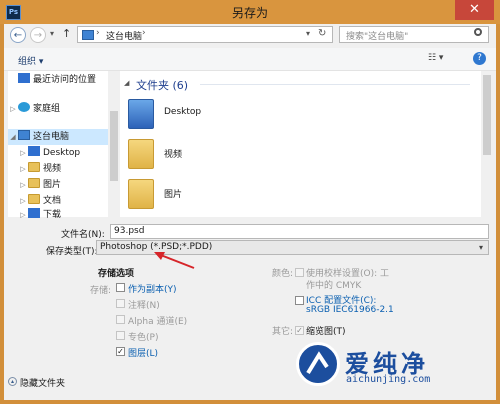  I want to click on close-button: ✕, so click(474, 10).